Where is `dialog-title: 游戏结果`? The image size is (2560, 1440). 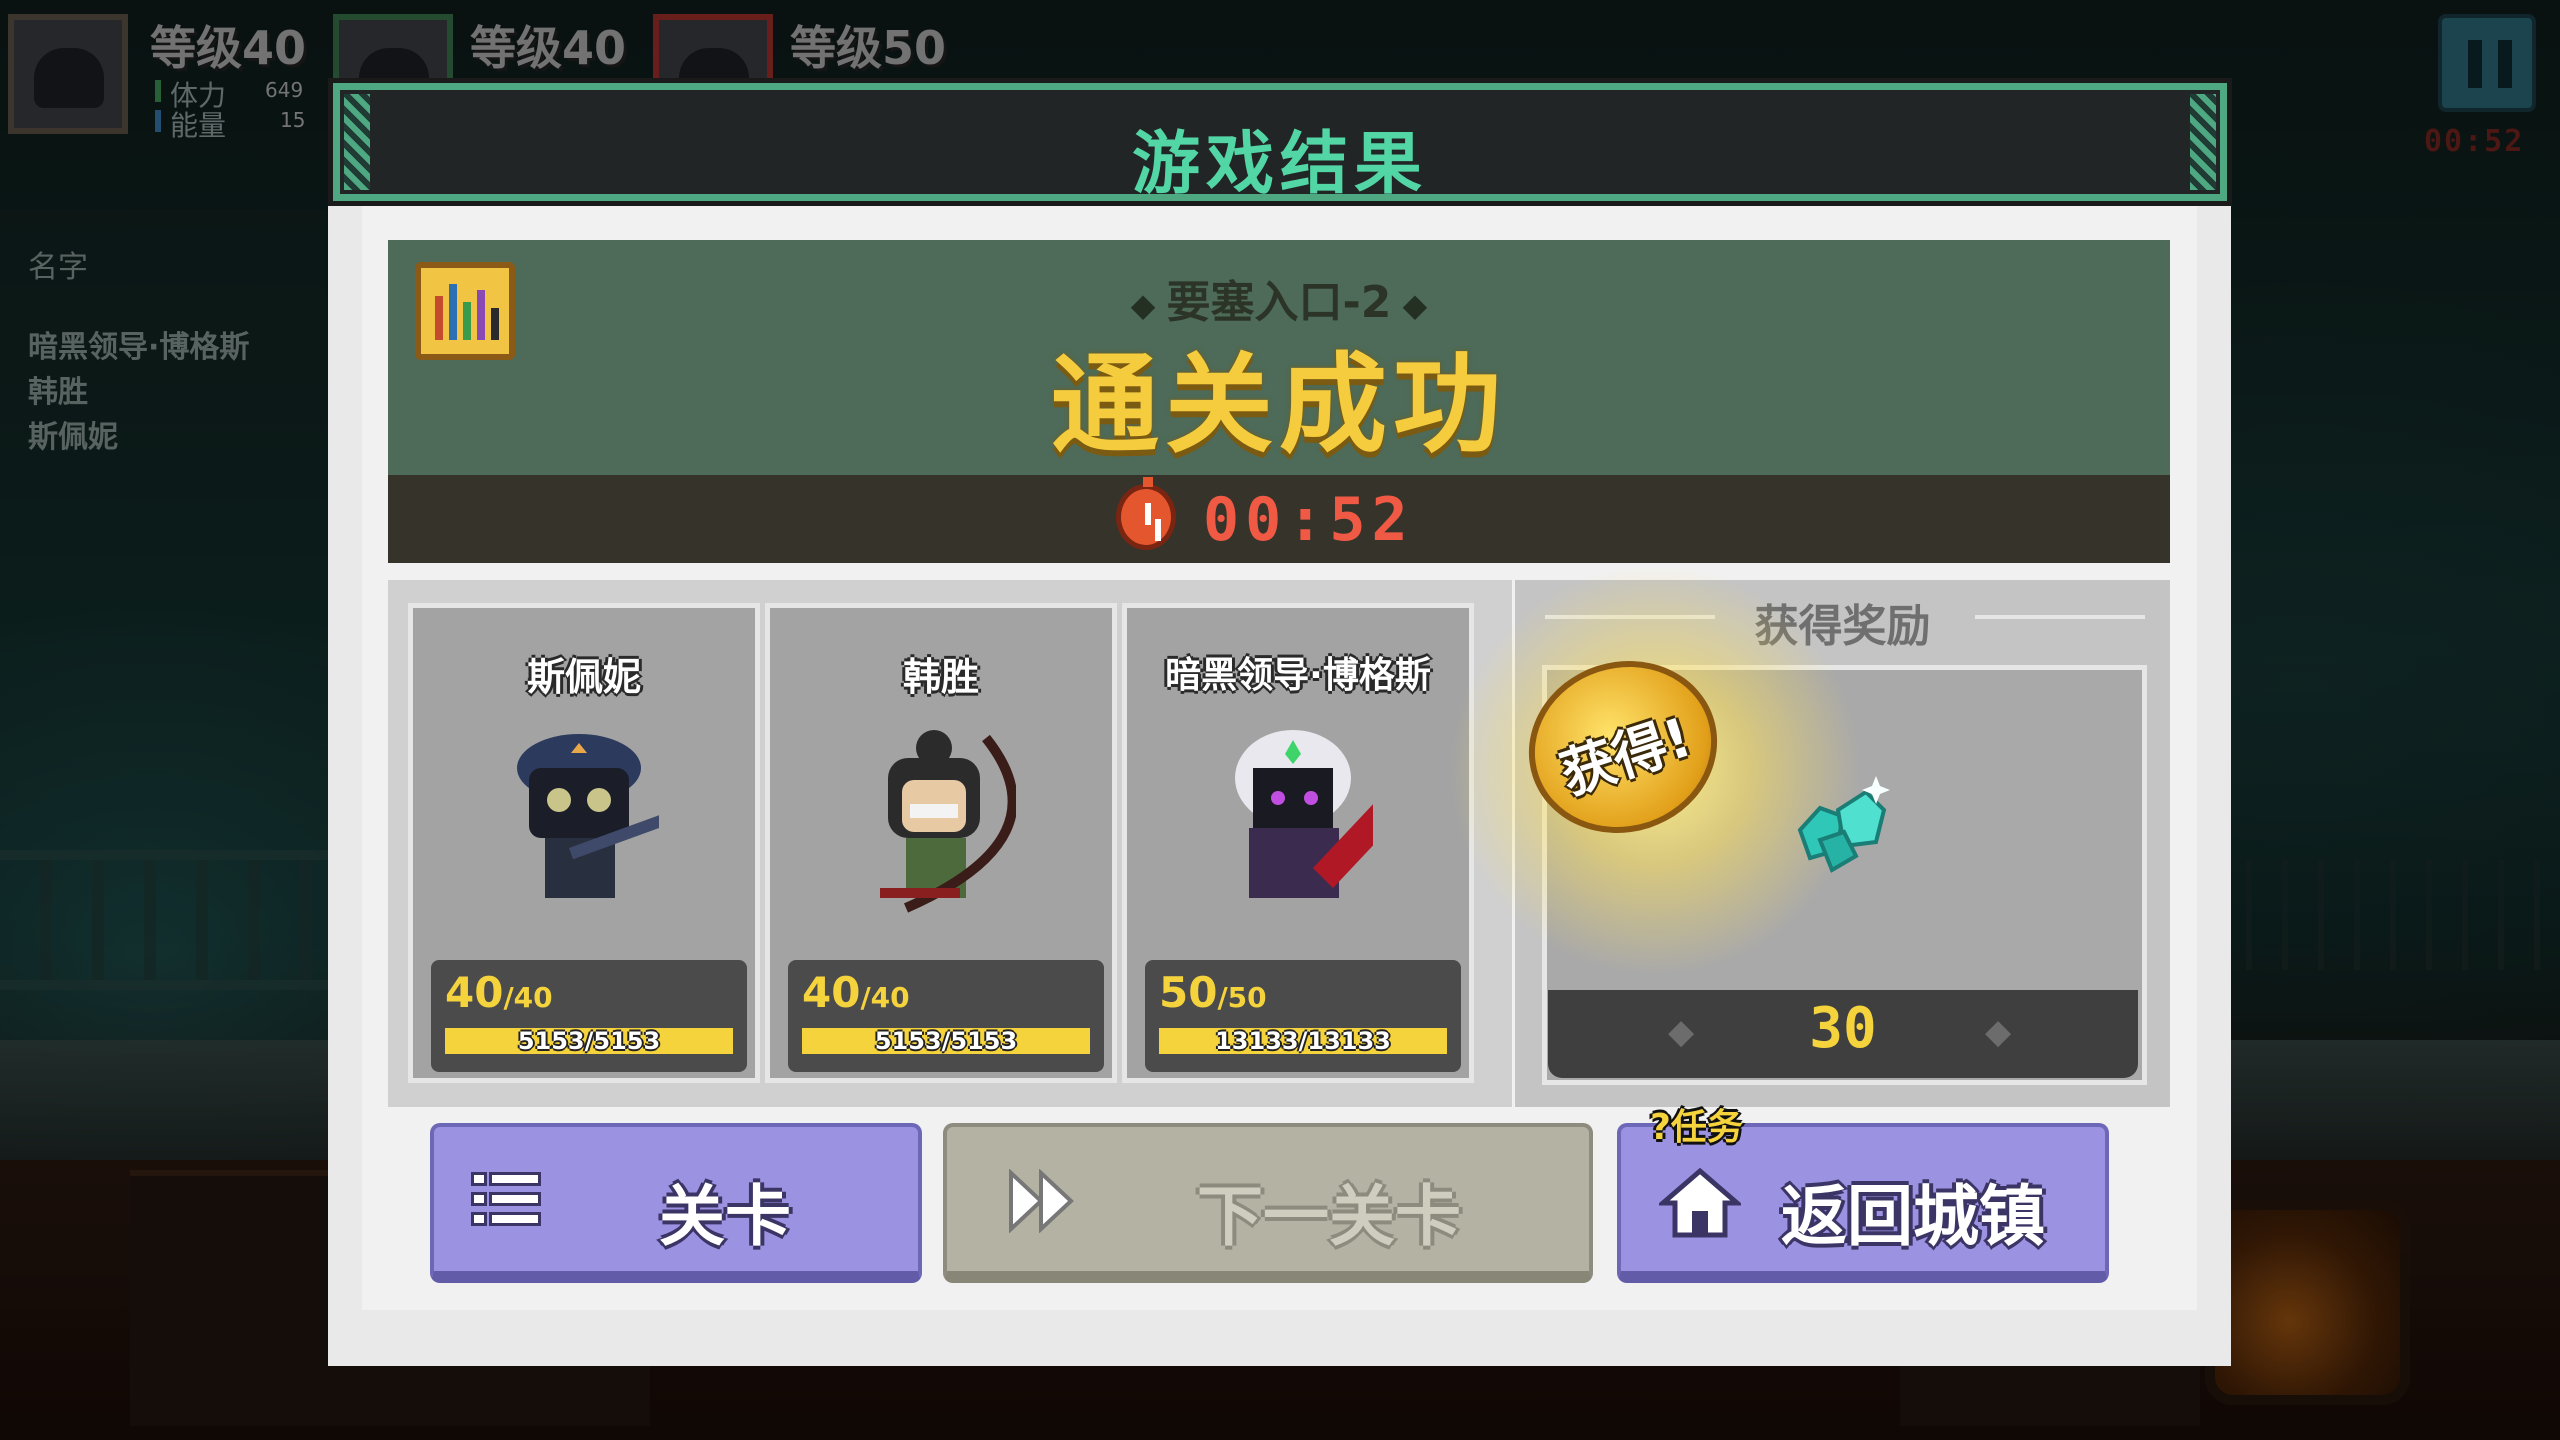
dialog-title: 游戏结果 is located at coordinates (1279, 164).